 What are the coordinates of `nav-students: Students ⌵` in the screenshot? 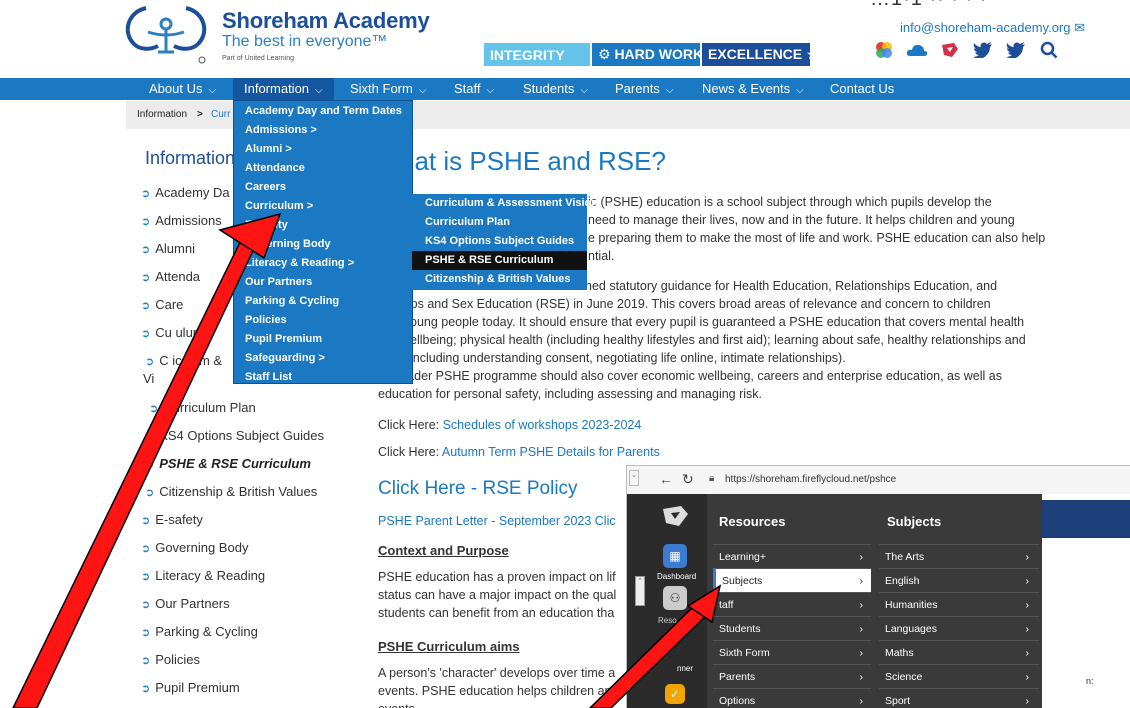 It's located at (555, 89).